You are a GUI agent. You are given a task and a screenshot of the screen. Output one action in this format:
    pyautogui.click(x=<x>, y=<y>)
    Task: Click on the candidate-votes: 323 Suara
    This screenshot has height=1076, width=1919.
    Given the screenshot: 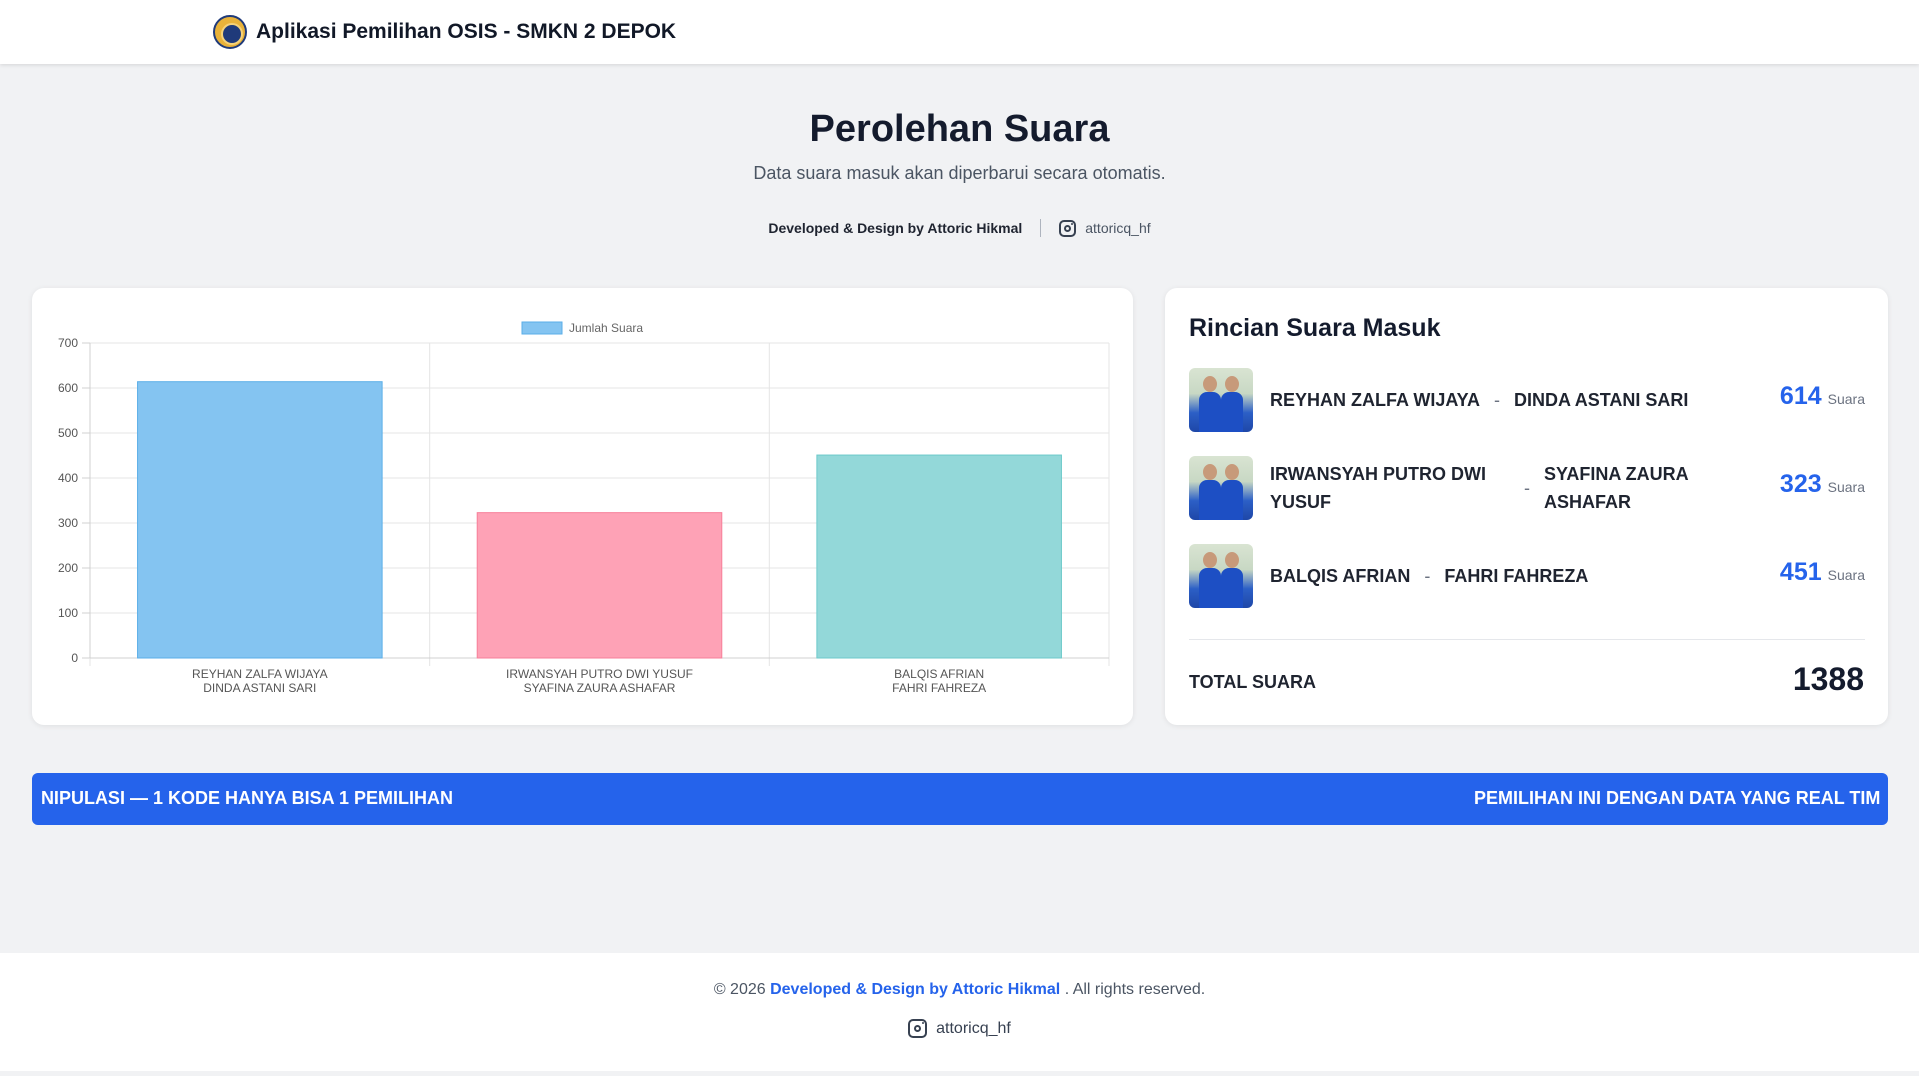 What is the action you would take?
    pyautogui.click(x=1822, y=484)
    